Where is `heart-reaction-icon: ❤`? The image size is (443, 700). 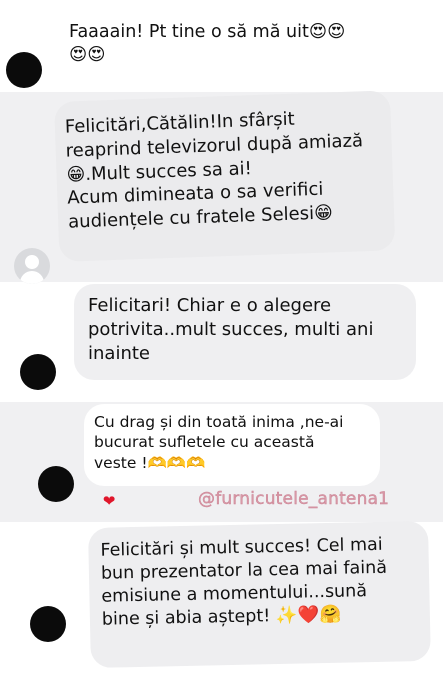
heart-reaction-icon: ❤ is located at coordinates (109, 501).